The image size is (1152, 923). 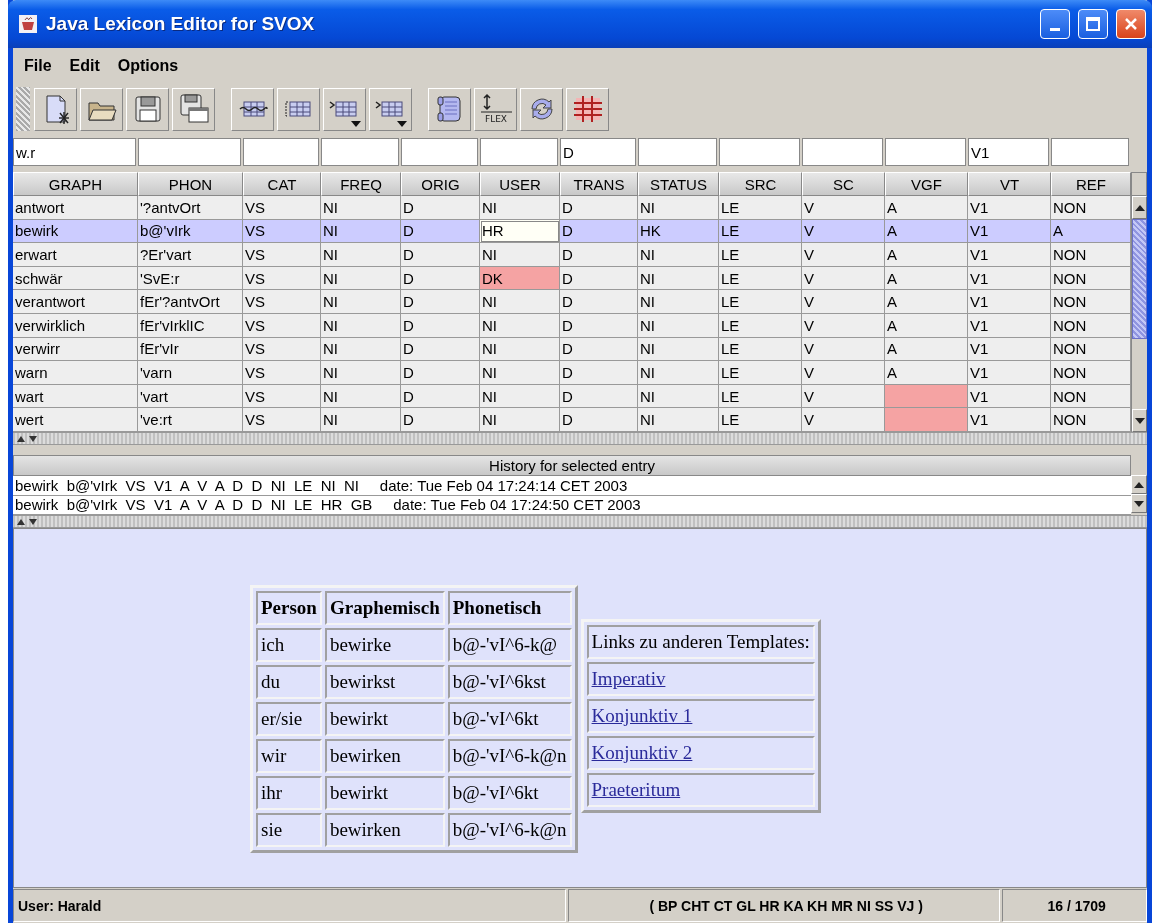 What do you see at coordinates (289, 793) in the screenshot?
I see `table-cell: ihr` at bounding box center [289, 793].